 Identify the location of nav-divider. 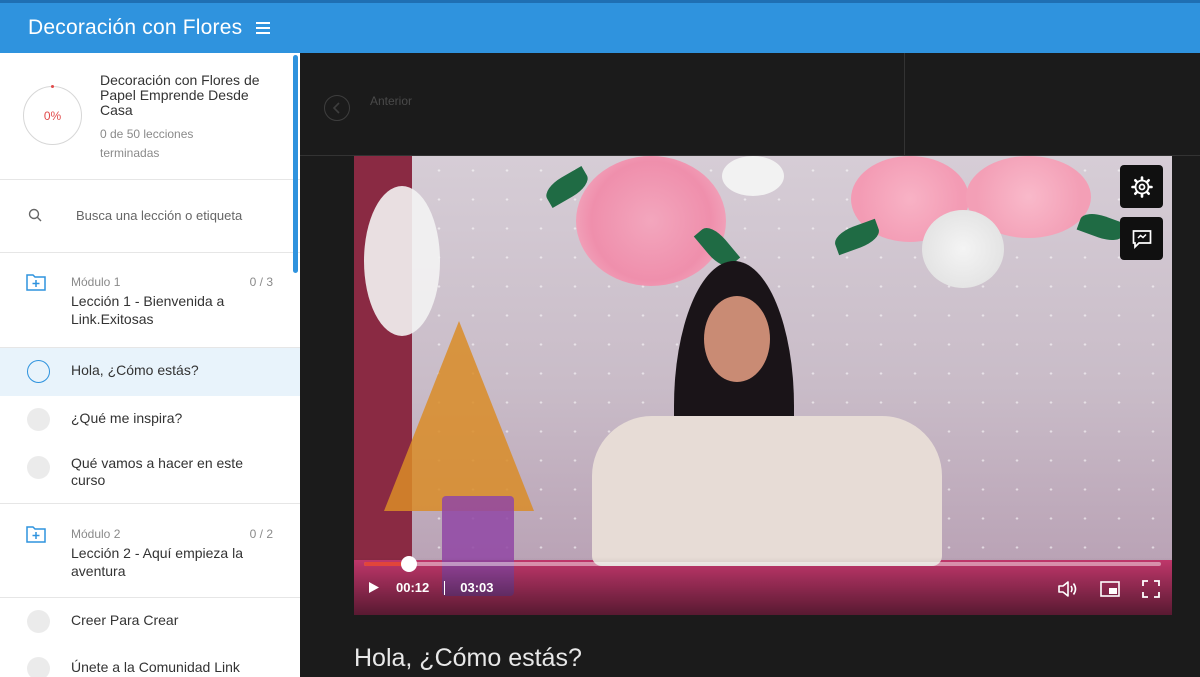
(904, 104).